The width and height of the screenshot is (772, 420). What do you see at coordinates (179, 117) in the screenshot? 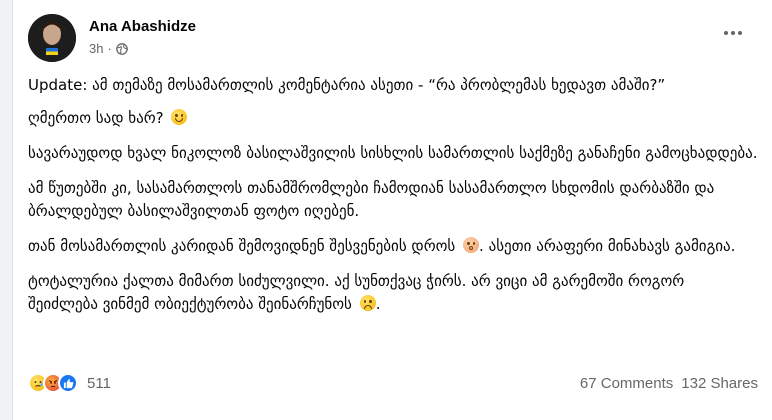
I see `smiling-face-with-tear-icon` at bounding box center [179, 117].